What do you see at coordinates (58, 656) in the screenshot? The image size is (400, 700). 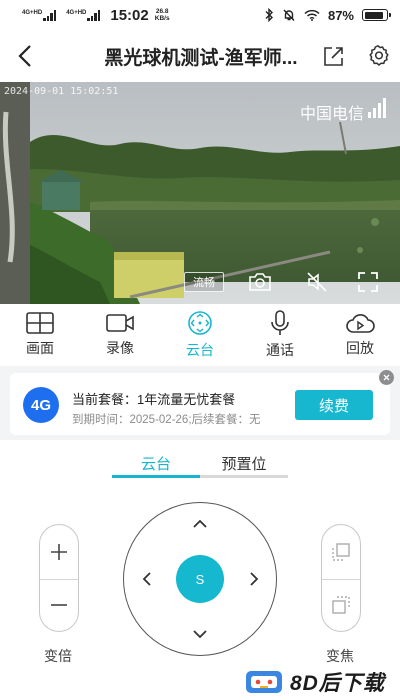 I see `zoom-label: 变倍` at bounding box center [58, 656].